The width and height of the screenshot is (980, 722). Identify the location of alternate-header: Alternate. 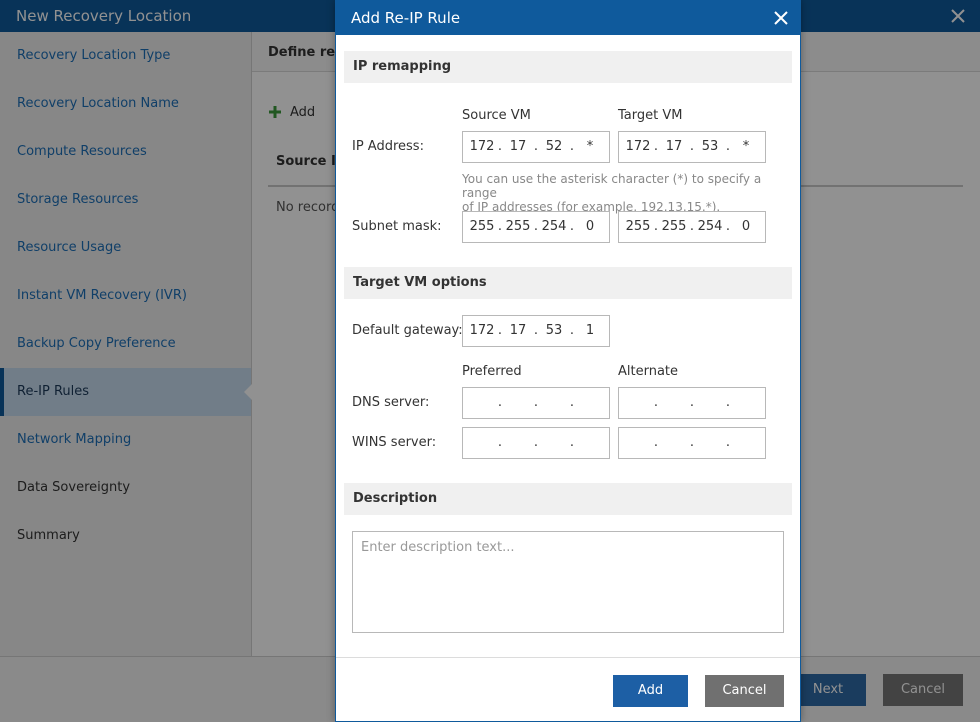
(648, 371).